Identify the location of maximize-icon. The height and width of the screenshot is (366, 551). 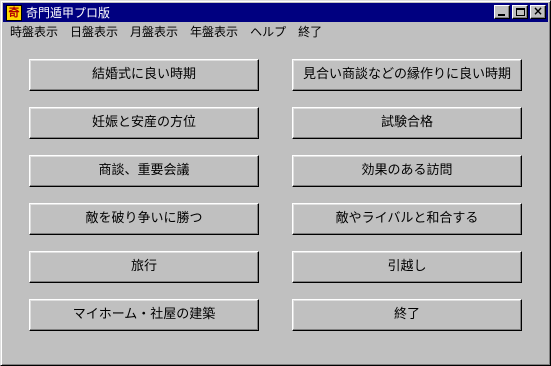
(520, 12).